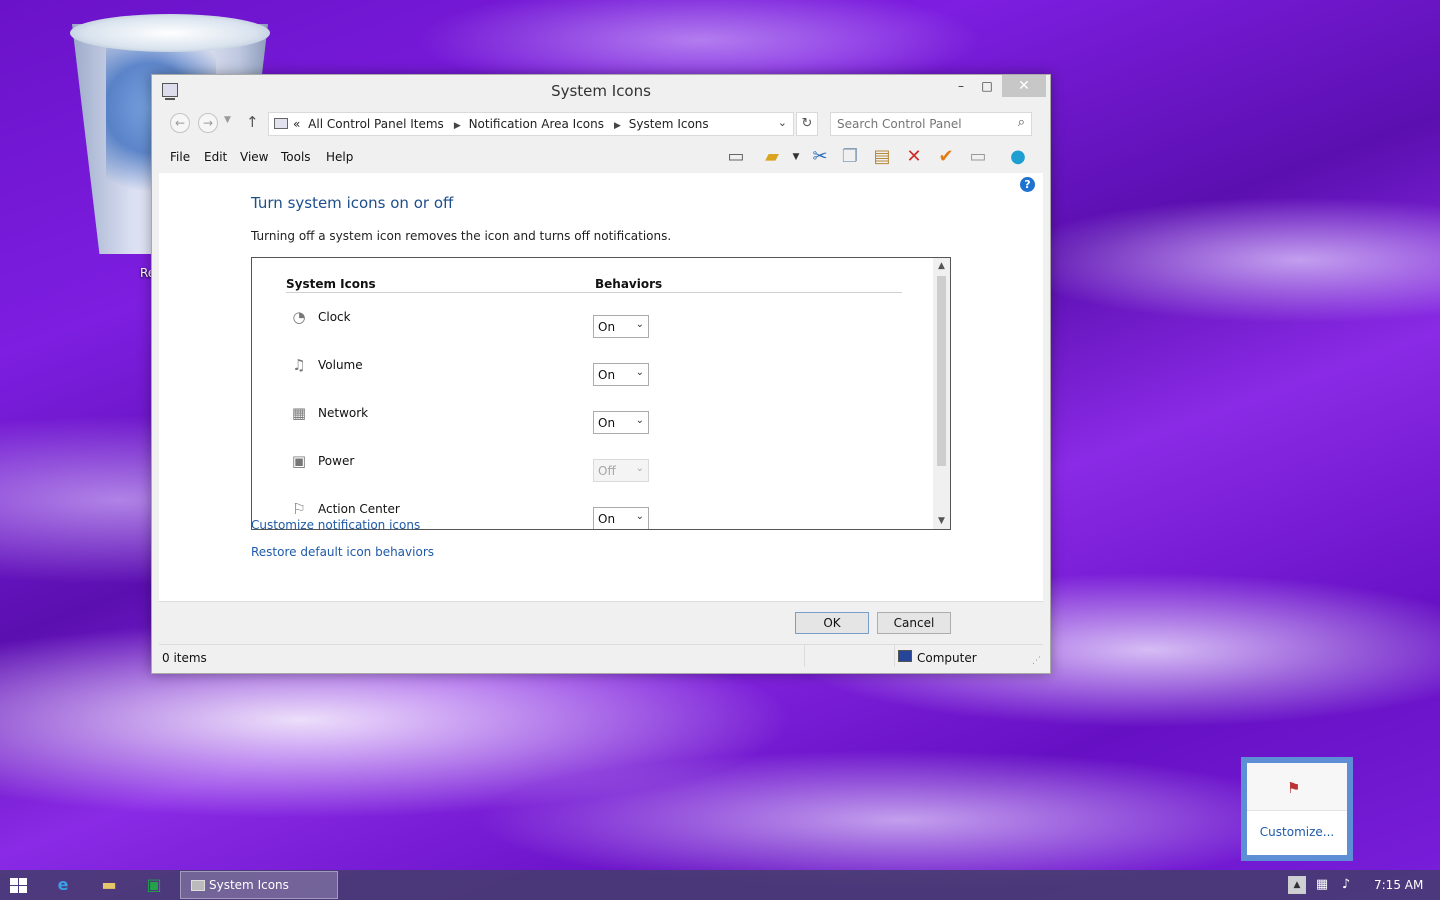 The width and height of the screenshot is (1440, 900). I want to click on chevron-up-icon: ▲, so click(1297, 885).